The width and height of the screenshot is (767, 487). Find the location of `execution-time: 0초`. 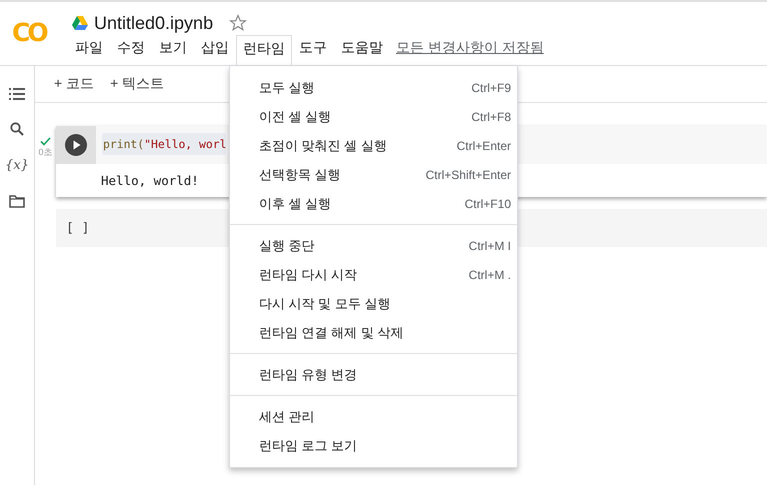

execution-time: 0초 is located at coordinates (45, 152).